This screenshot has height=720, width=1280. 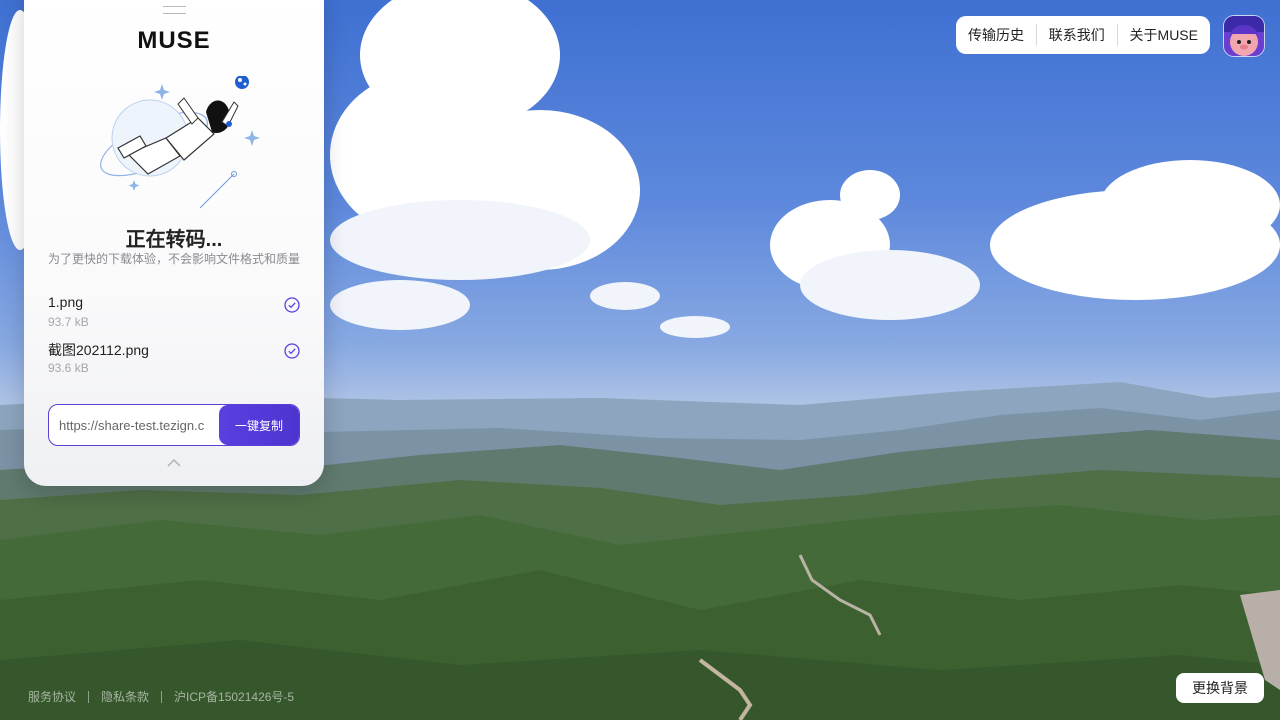 I want to click on top-nav: 传输历史 联系我们 关于MUSE, so click(x=1083, y=35).